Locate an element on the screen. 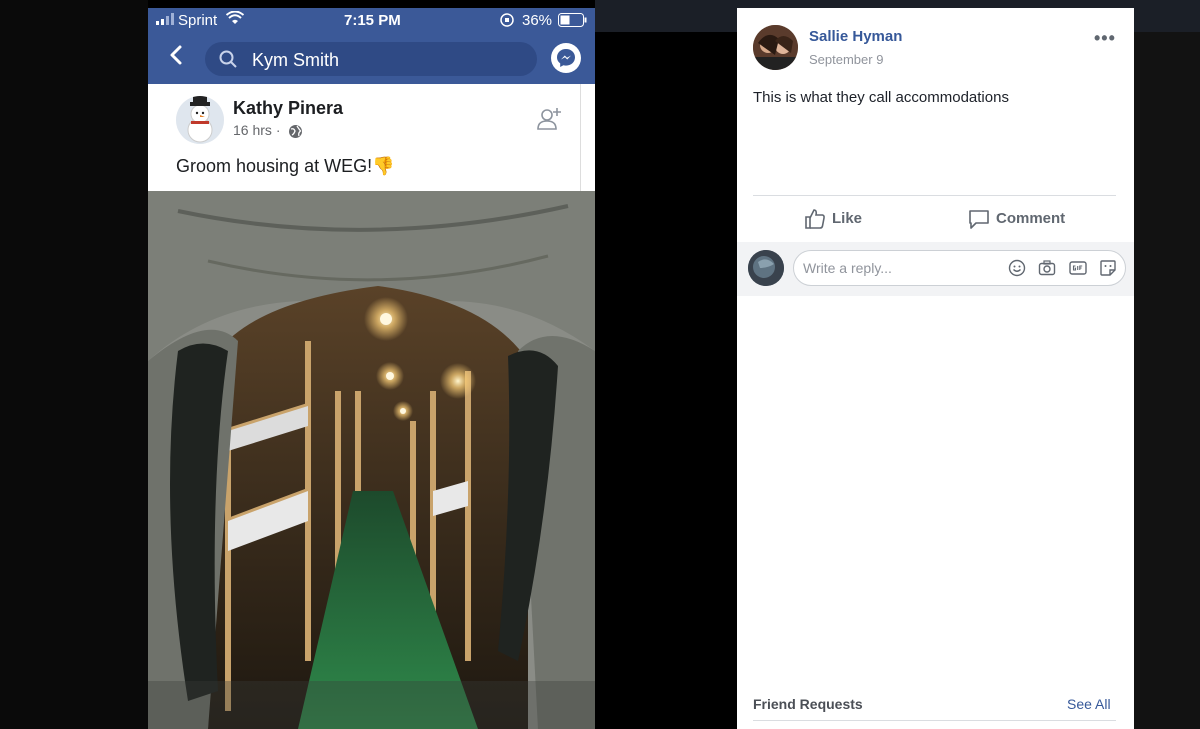 This screenshot has height=729, width=1200. signal-icon is located at coordinates (166, 20).